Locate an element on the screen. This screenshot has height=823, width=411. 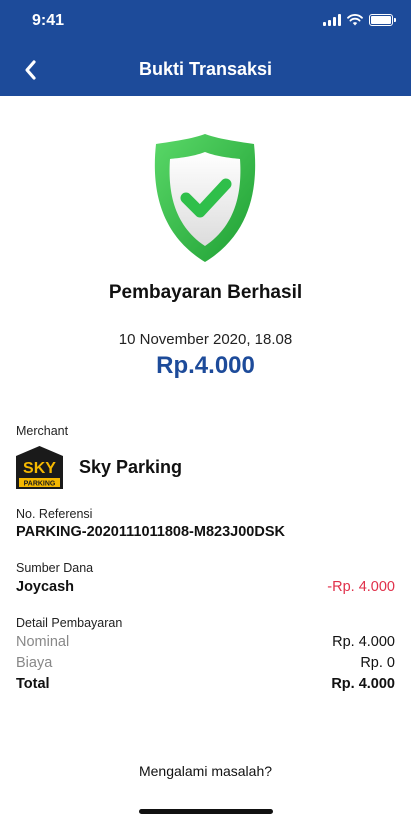
help-link: Mengalami masalah? is located at coordinates (205, 771).